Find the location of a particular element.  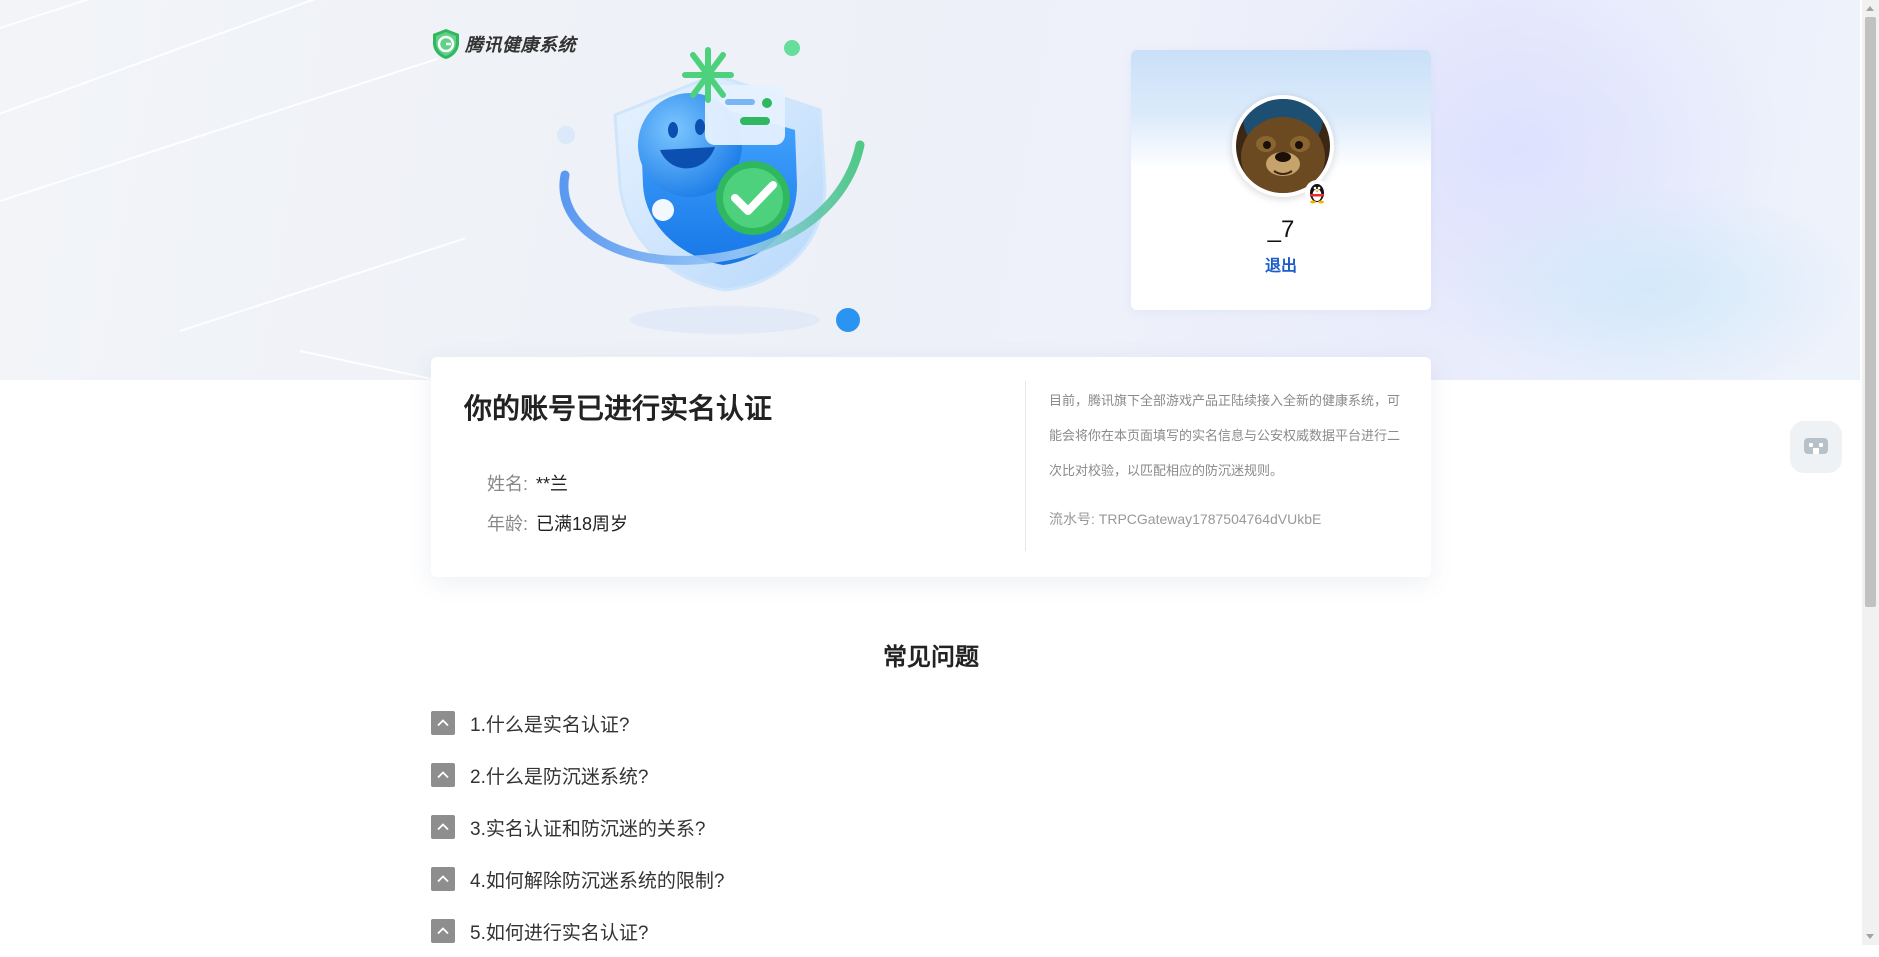

faq-item: 3.实名认证和防沉迷的关系? is located at coordinates (931, 827).